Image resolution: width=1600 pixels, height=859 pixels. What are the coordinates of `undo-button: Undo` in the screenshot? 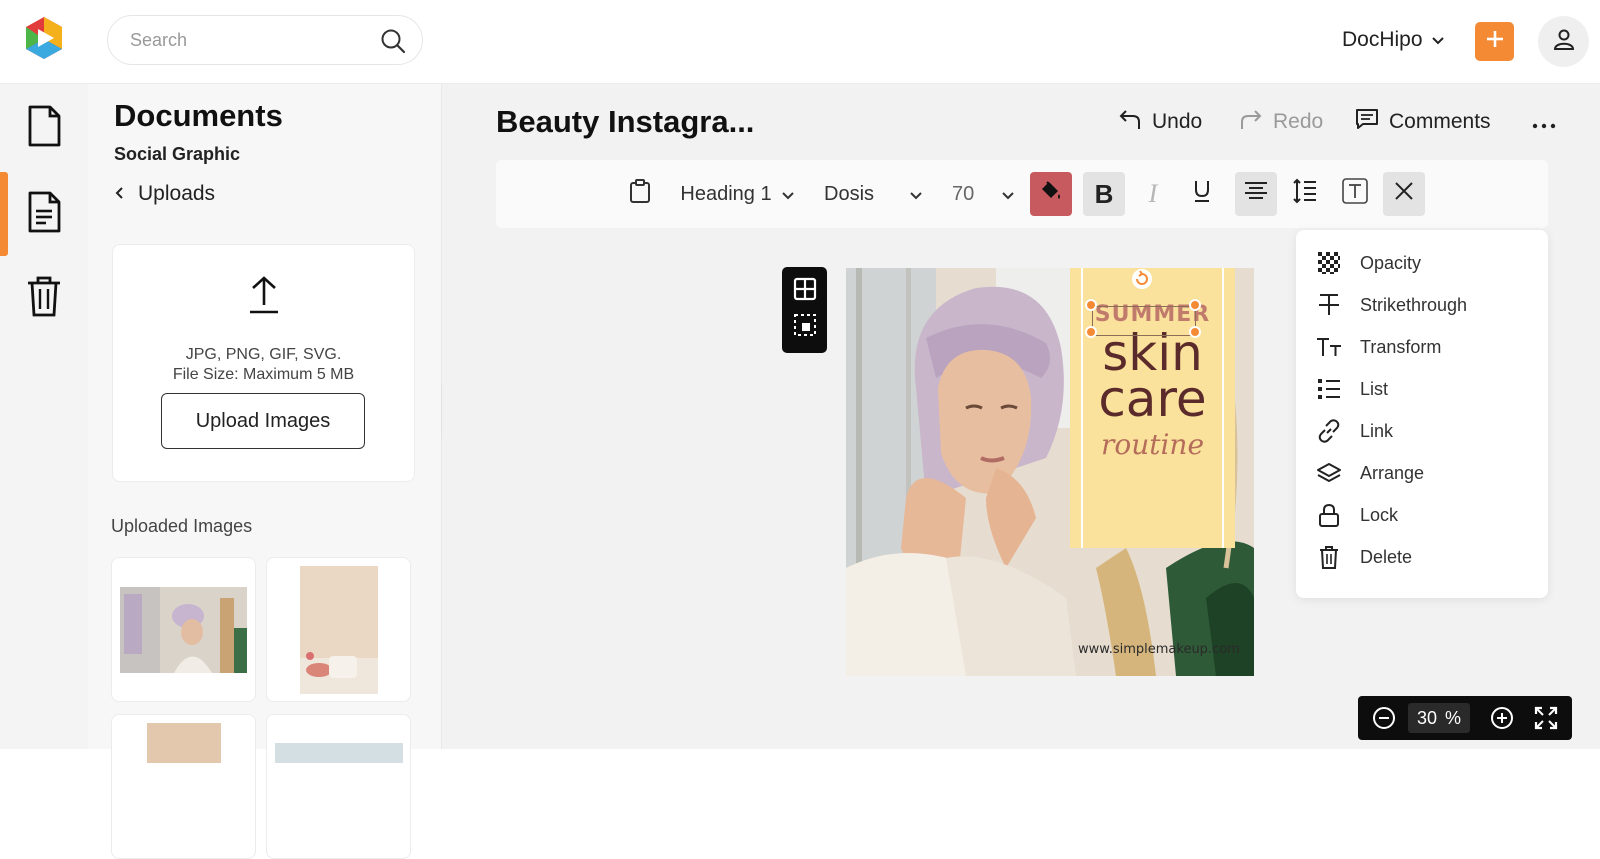 It's located at (1160, 122).